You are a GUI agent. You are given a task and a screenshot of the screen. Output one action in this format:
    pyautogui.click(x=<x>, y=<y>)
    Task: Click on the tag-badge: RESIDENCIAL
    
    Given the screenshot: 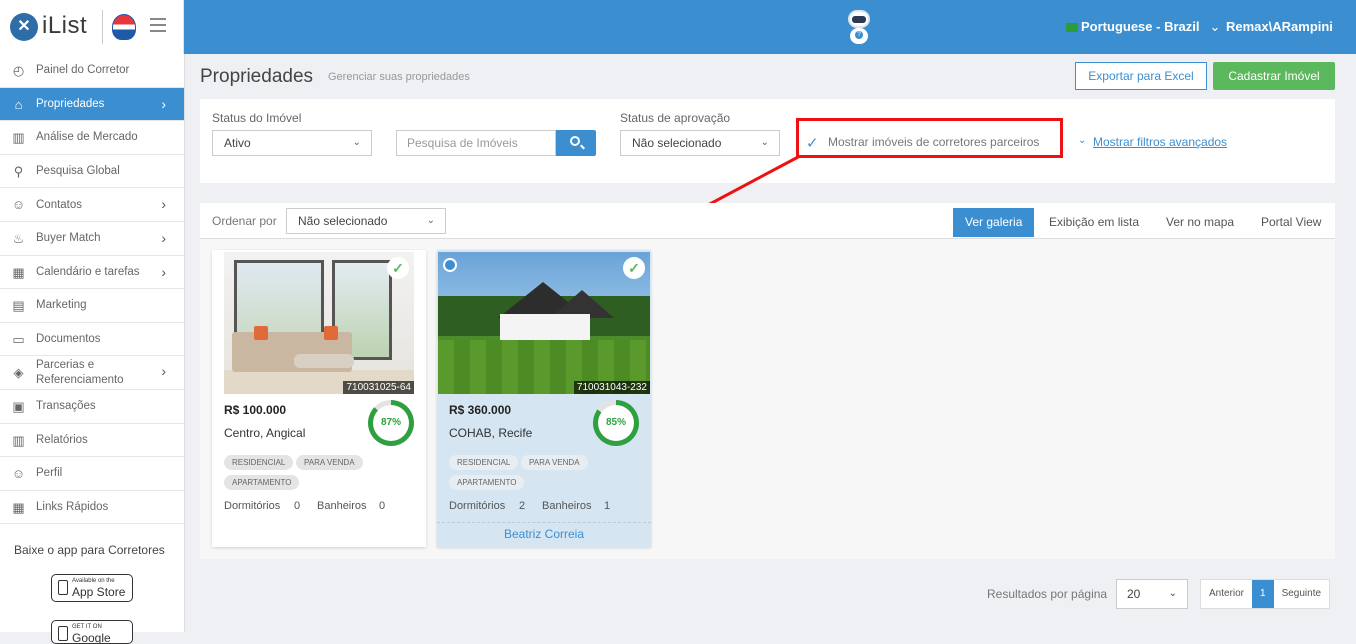 What is the action you would take?
    pyautogui.click(x=259, y=462)
    